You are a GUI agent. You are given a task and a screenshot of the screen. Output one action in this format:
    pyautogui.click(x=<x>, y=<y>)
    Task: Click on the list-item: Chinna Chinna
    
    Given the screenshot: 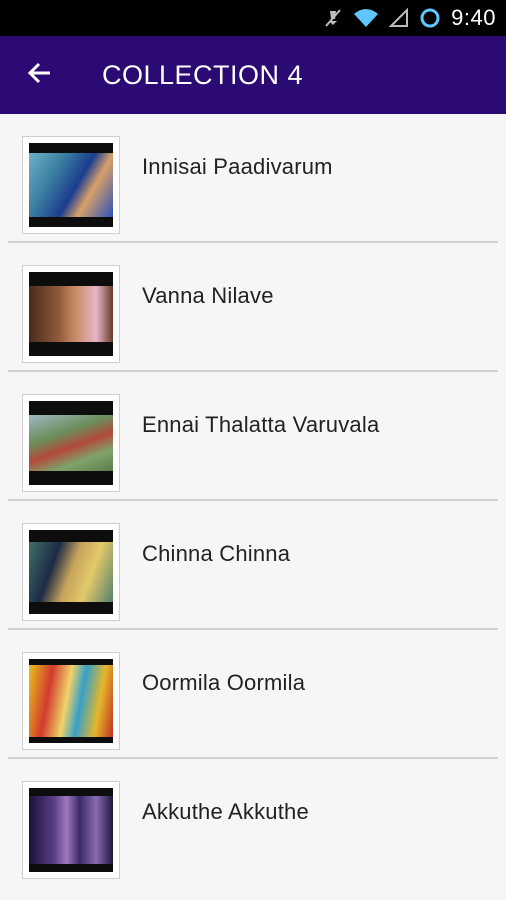 What is the action you would take?
    pyautogui.click(x=253, y=565)
    